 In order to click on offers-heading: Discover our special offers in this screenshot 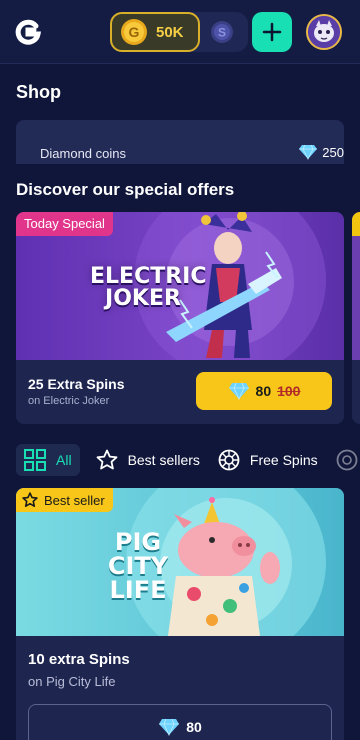, I will do `click(125, 189)`.